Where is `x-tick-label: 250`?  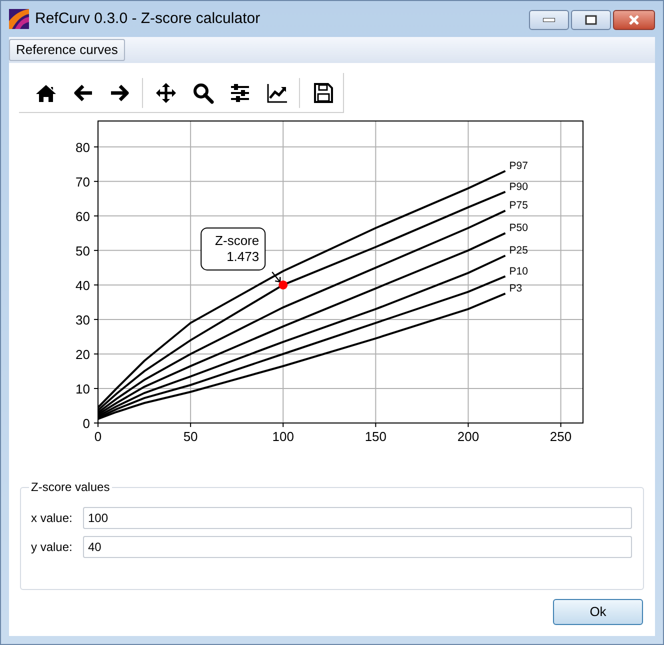
x-tick-label: 250 is located at coordinates (561, 436).